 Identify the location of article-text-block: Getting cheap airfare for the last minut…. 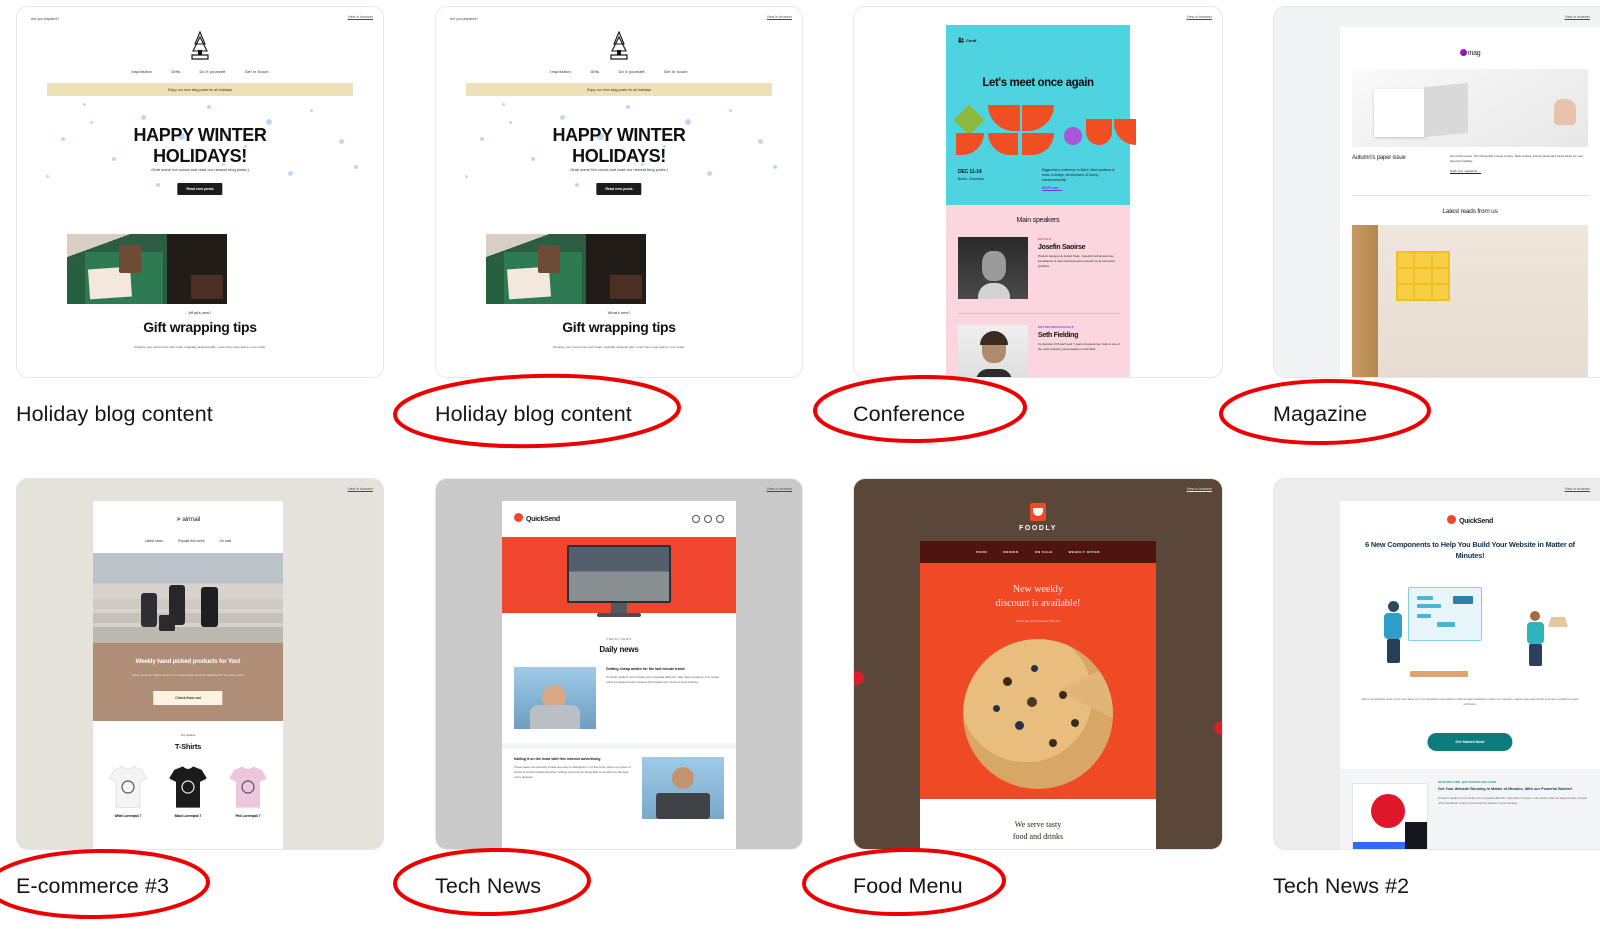
(665, 676).